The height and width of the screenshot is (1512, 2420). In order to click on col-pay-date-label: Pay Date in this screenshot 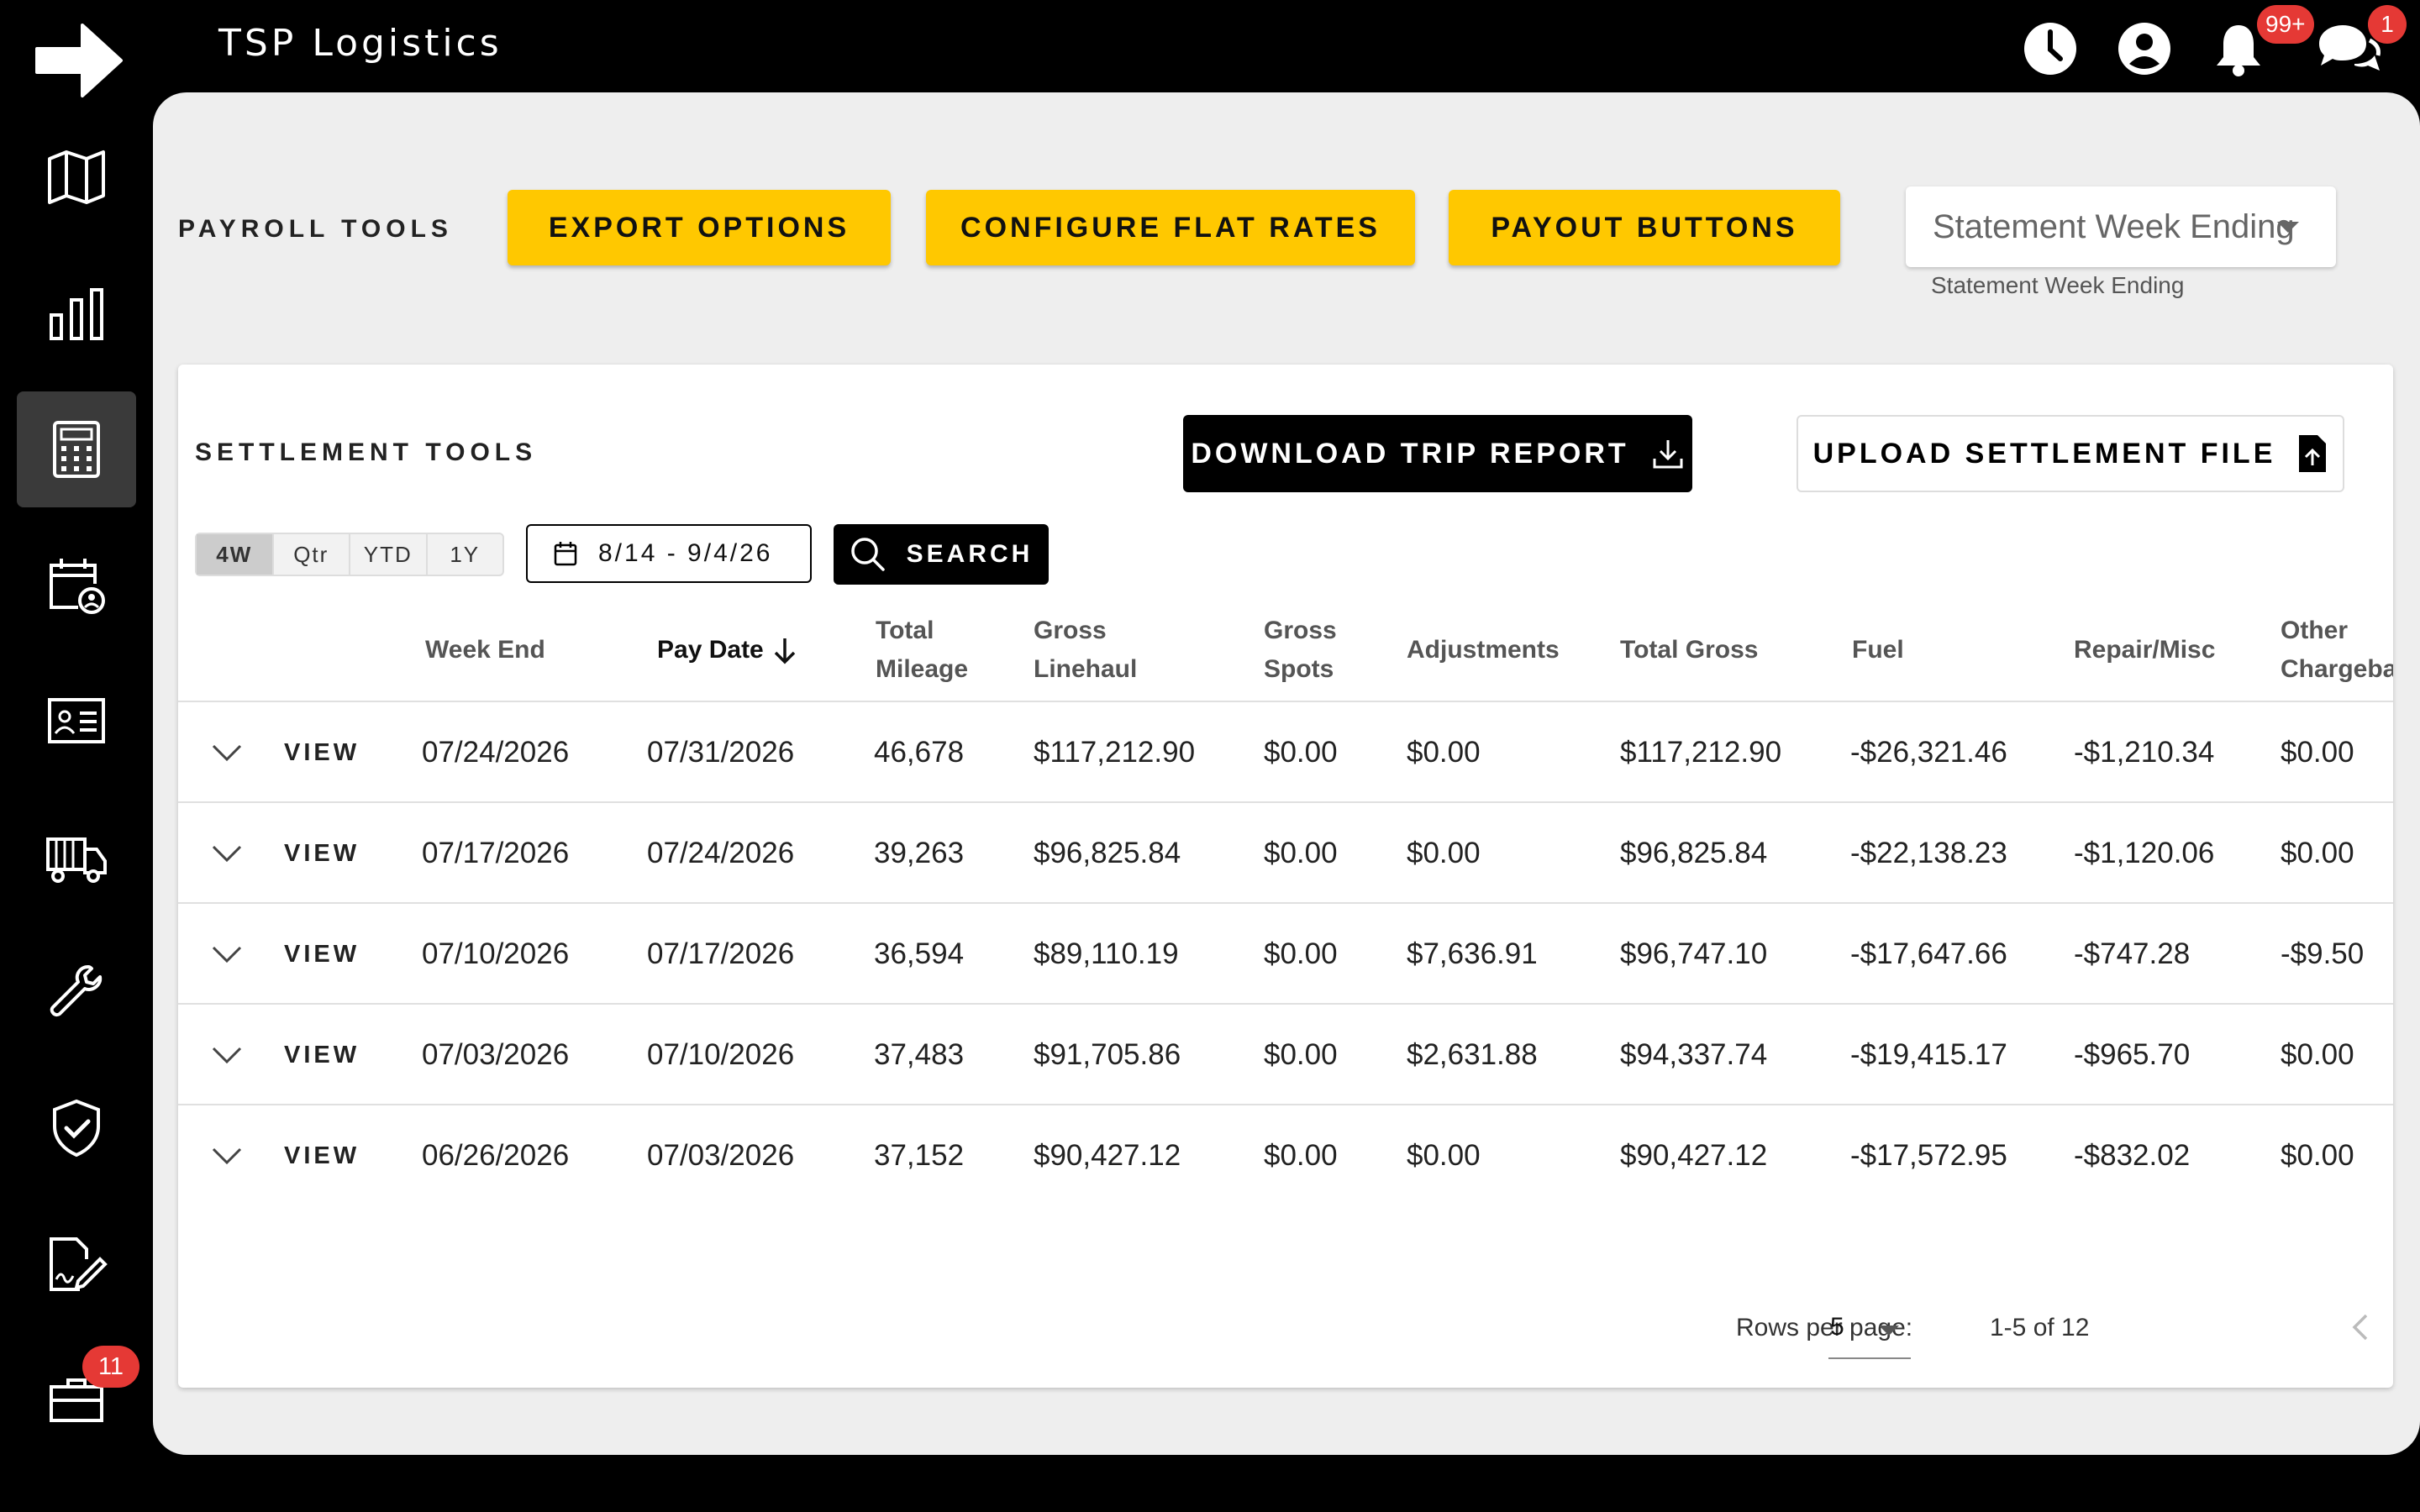, I will do `click(710, 650)`.